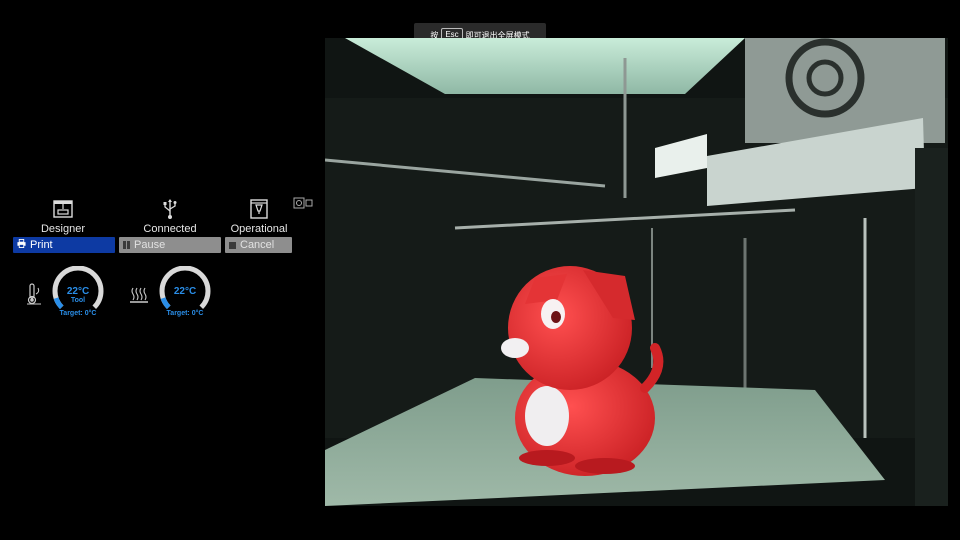  What do you see at coordinates (139, 294) in the screenshot?
I see `heated-bed-icon` at bounding box center [139, 294].